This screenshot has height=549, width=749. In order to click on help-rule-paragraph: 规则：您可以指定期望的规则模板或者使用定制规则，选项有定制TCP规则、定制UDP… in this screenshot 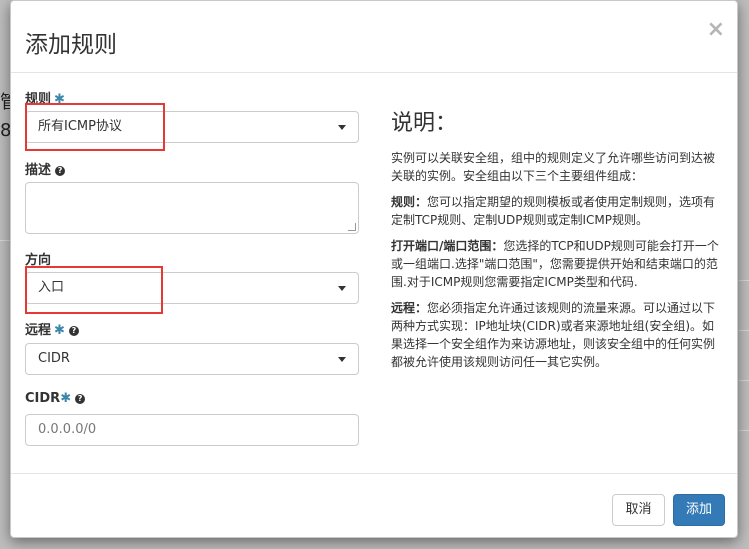, I will do `click(556, 211)`.